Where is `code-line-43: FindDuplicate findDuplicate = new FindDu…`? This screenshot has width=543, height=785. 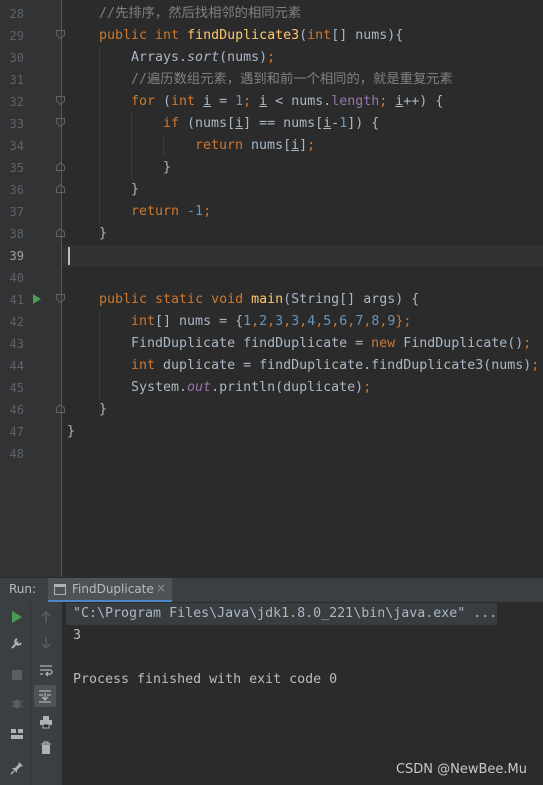 code-line-43: FindDuplicate findDuplicate = new FindDu… is located at coordinates (331, 343).